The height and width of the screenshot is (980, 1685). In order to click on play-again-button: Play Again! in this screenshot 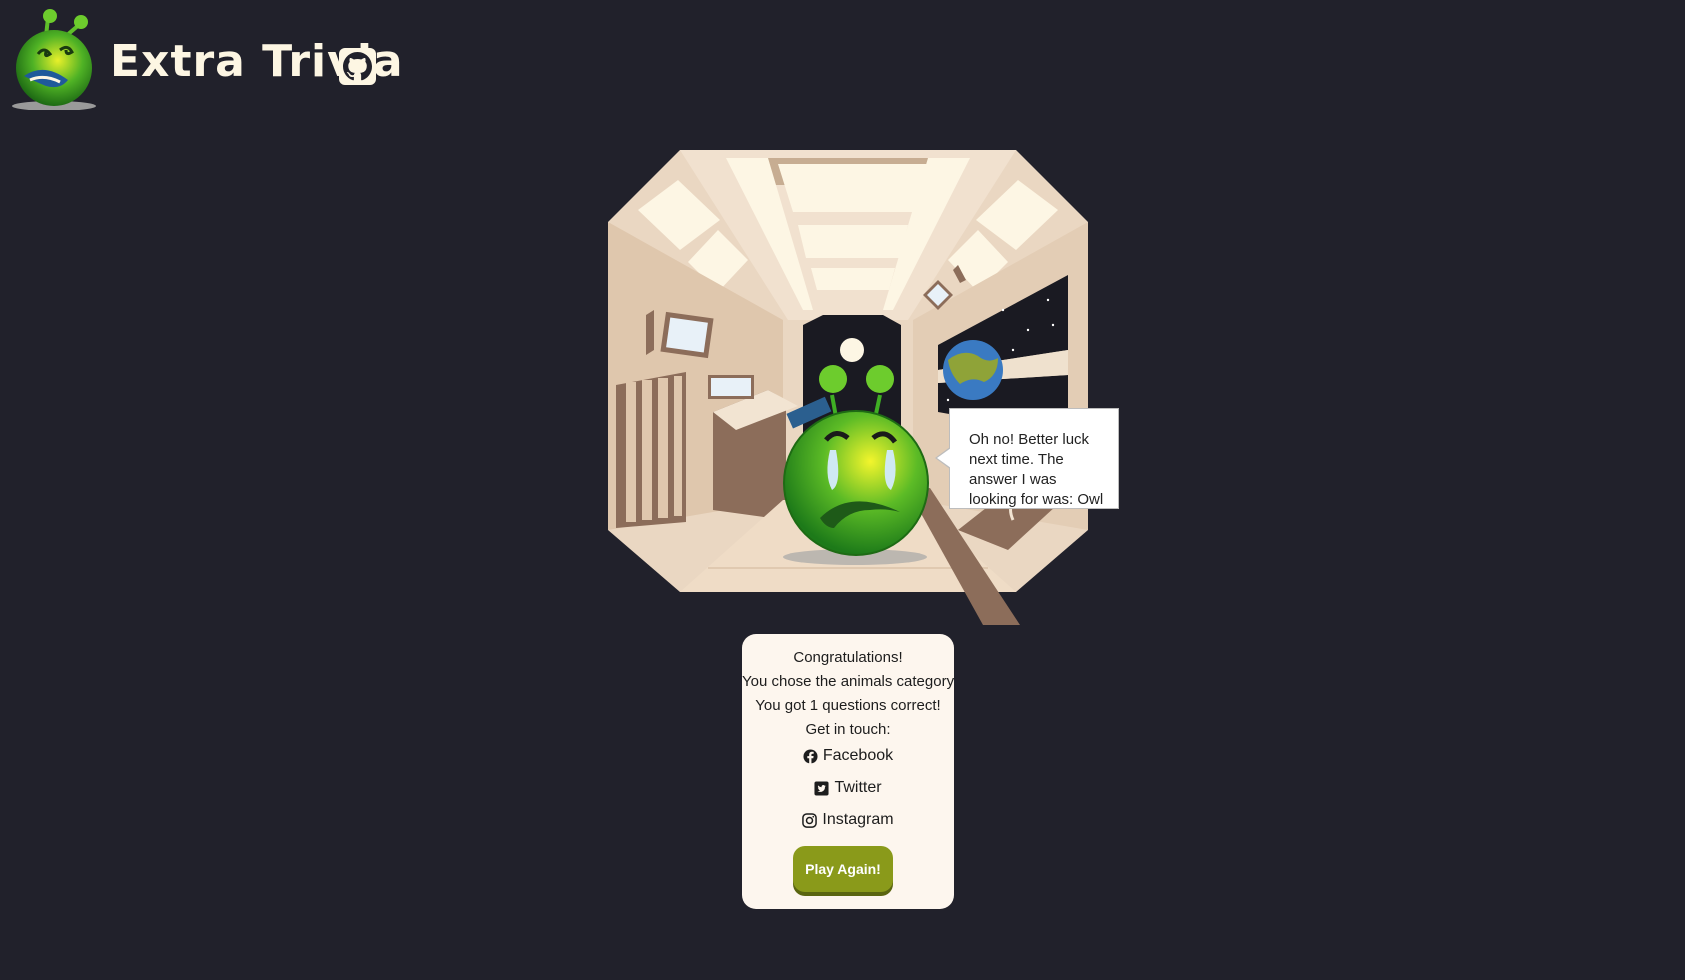, I will do `click(843, 869)`.